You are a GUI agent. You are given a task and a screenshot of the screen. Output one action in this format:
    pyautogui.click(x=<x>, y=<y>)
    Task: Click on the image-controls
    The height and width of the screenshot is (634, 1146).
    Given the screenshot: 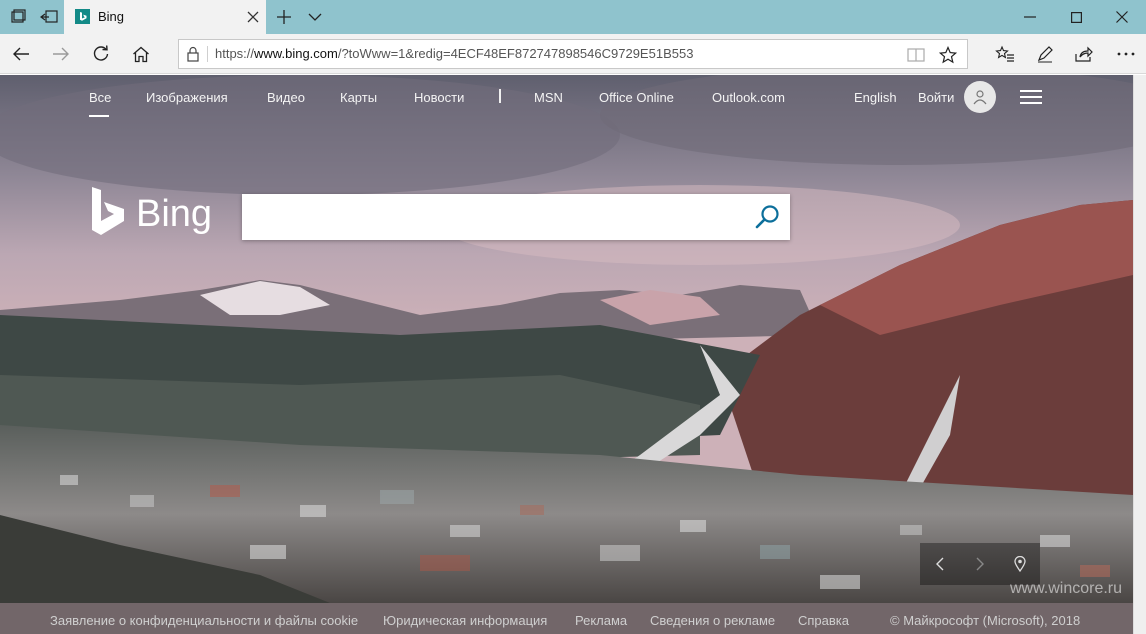 What is the action you would take?
    pyautogui.click(x=980, y=564)
    